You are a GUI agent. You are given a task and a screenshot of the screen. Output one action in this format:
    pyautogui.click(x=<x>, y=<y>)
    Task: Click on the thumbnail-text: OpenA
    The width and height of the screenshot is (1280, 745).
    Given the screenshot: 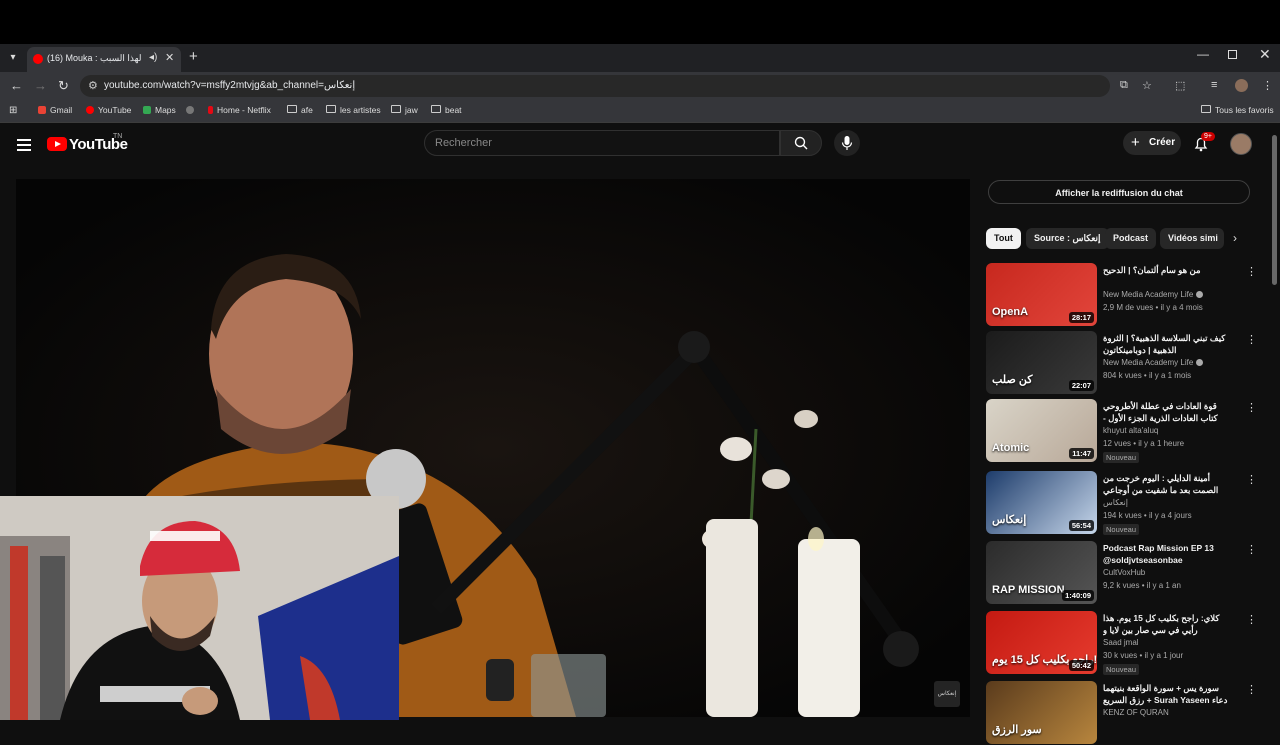 What is the action you would take?
    pyautogui.click(x=1010, y=312)
    